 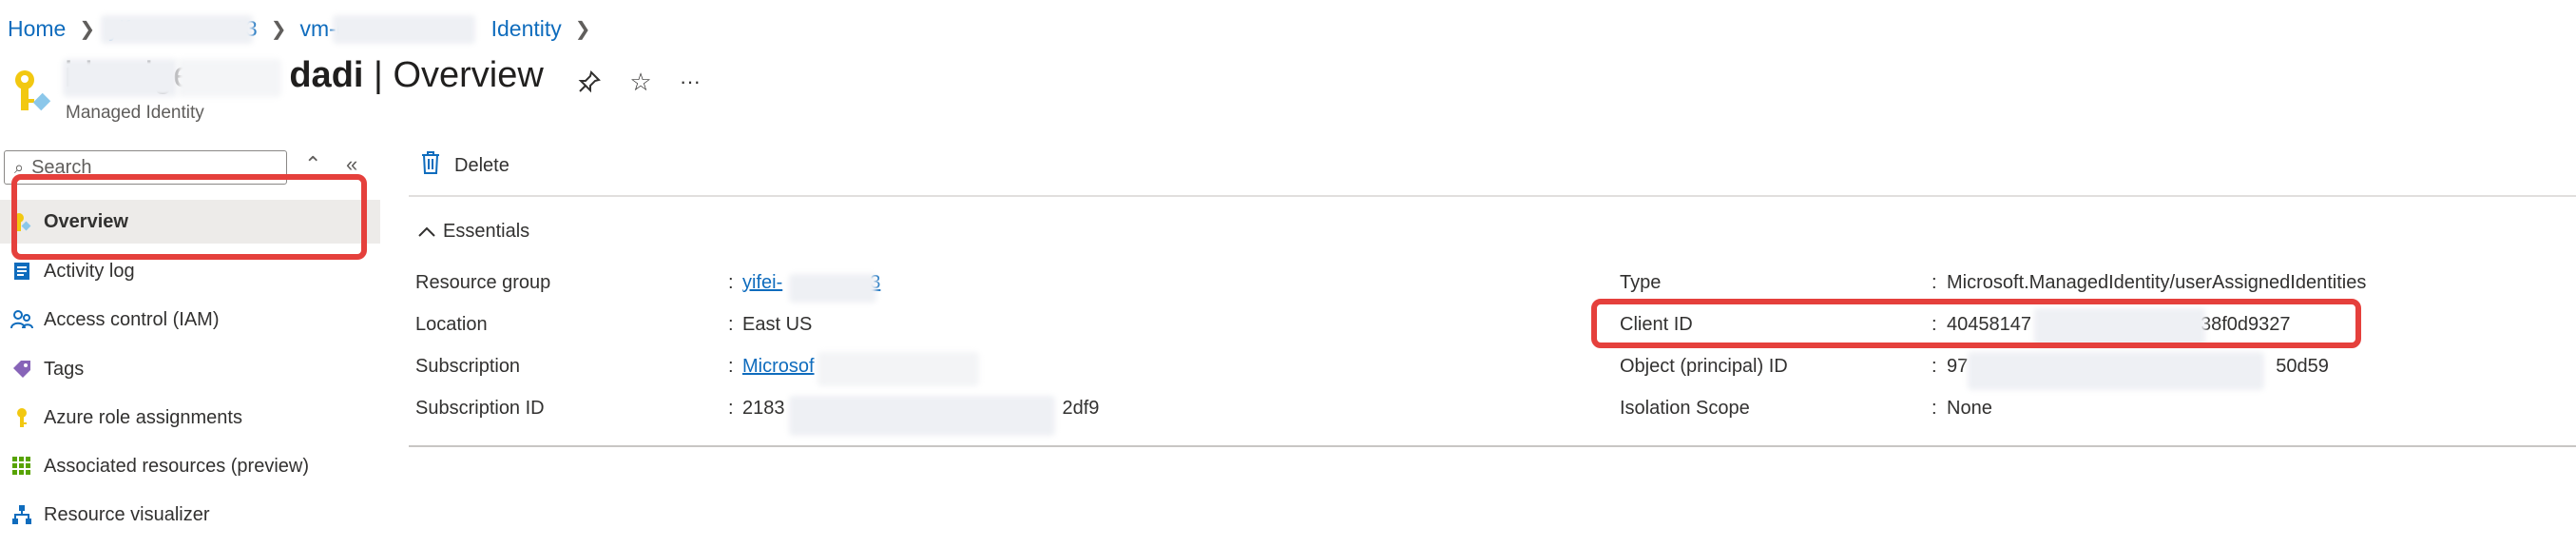 What do you see at coordinates (190, 369) in the screenshot?
I see `sidebar-item-tags: Tags` at bounding box center [190, 369].